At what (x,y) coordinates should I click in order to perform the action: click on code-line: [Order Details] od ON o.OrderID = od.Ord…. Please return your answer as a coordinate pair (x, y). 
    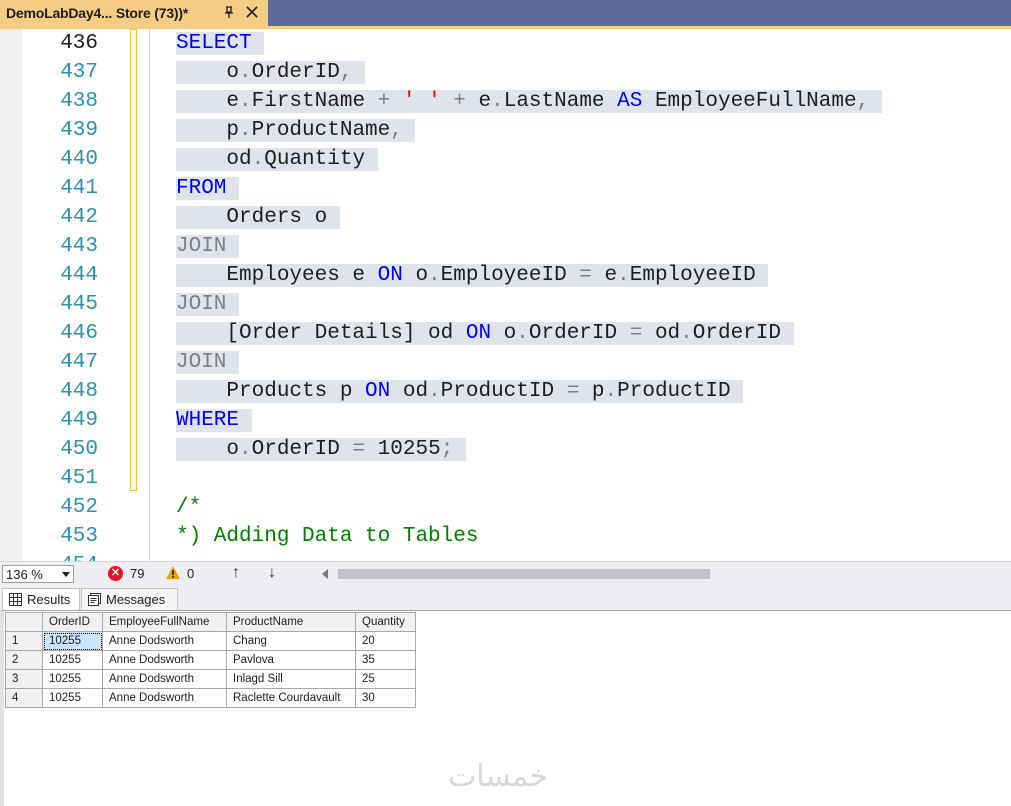
    Looking at the image, I should click on (485, 333).